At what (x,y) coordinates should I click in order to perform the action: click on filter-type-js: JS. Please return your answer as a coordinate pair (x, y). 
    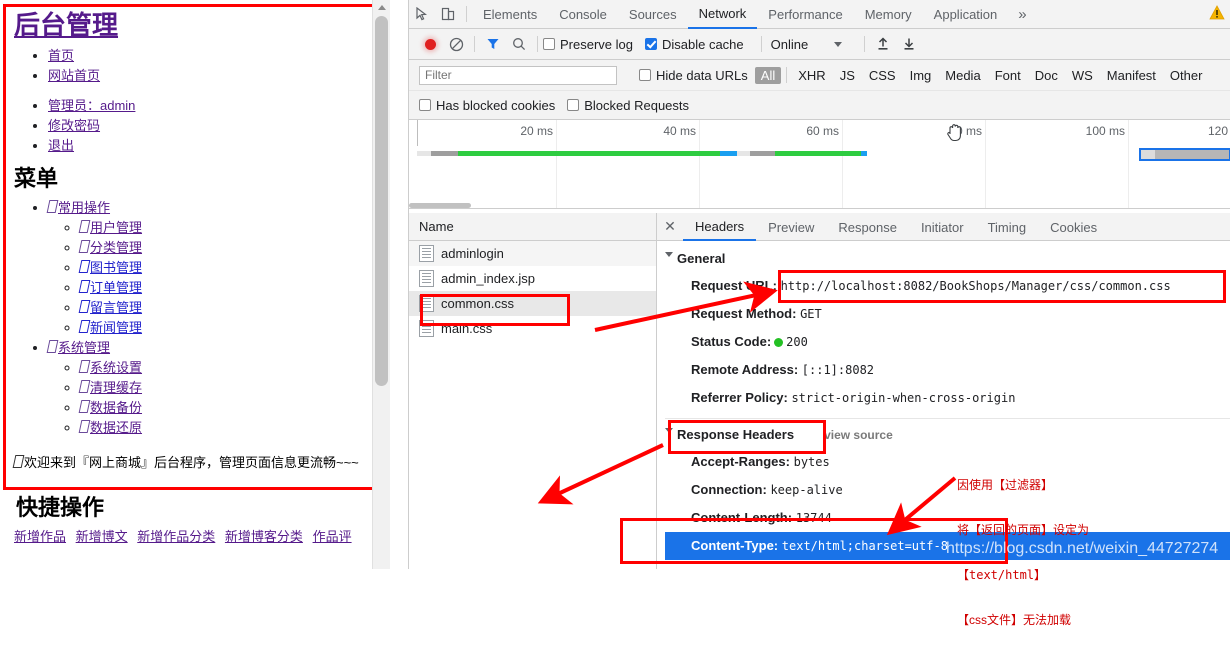
    Looking at the image, I should click on (847, 75).